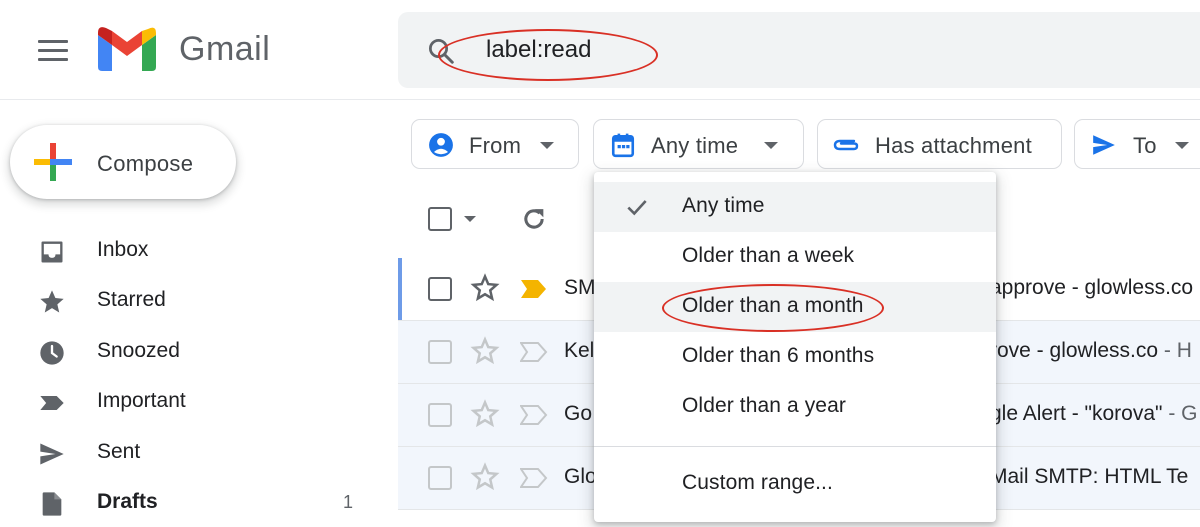 The height and width of the screenshot is (527, 1200). I want to click on sidebar-item-label: Snoozed, so click(138, 350).